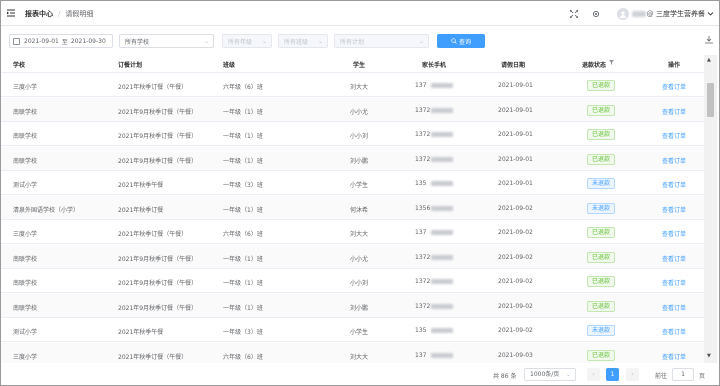 This screenshot has width=720, height=386. Describe the element at coordinates (661, 376) in the screenshot. I see `goto-label: 前往` at that location.